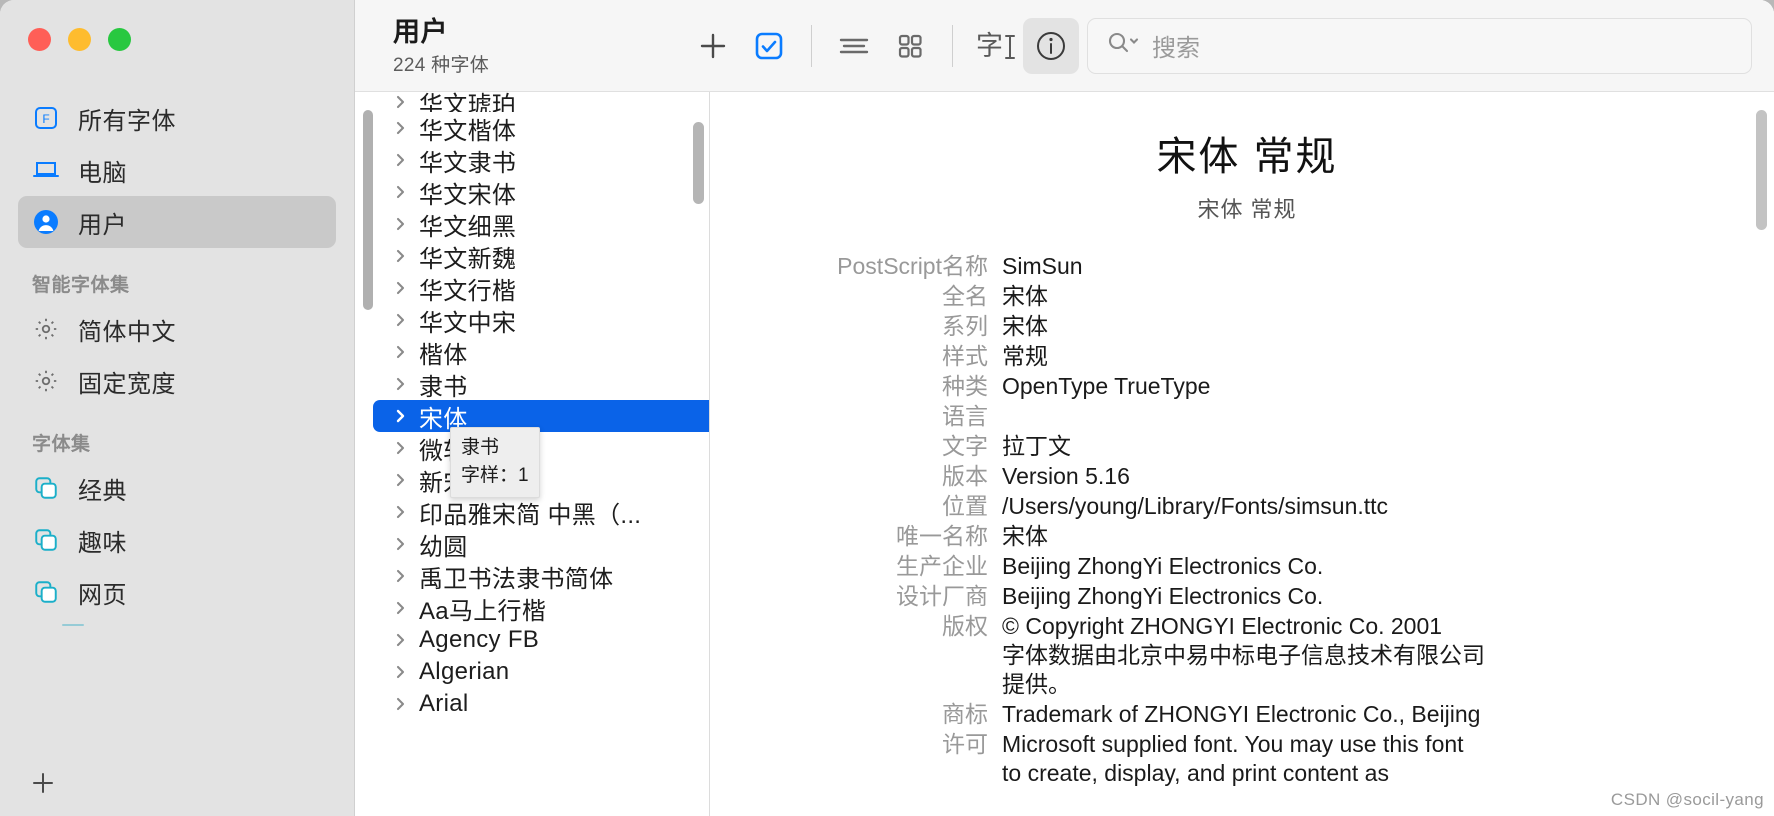 The image size is (1774, 816). What do you see at coordinates (965, 326) in the screenshot?
I see `detail-key: 系列` at bounding box center [965, 326].